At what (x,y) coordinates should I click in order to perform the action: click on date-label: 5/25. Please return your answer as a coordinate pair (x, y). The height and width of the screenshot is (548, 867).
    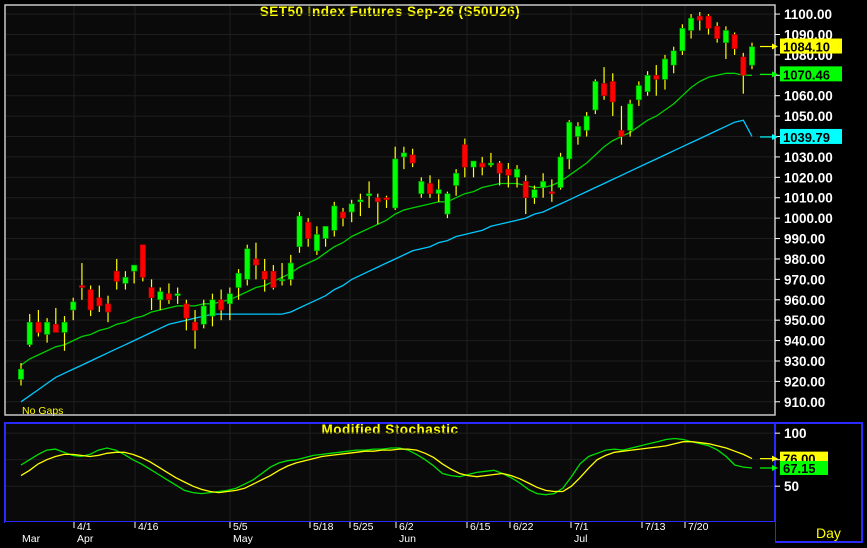
    Looking at the image, I should click on (363, 527).